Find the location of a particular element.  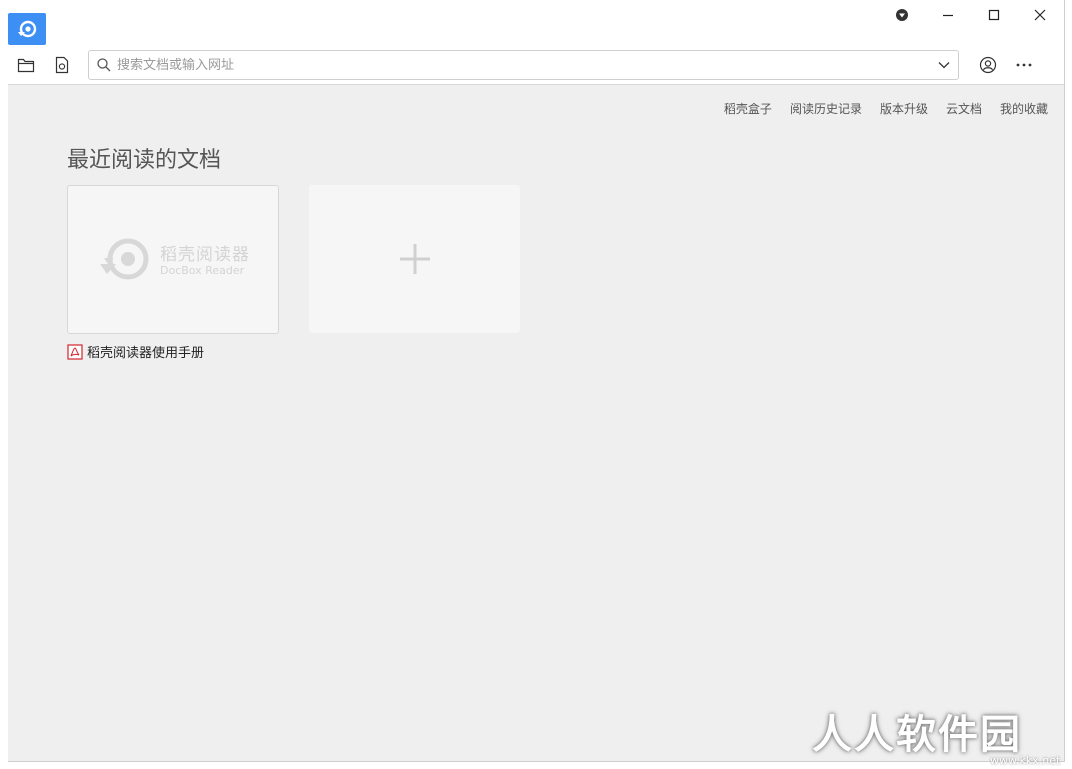

toolbar is located at coordinates (536, 65).